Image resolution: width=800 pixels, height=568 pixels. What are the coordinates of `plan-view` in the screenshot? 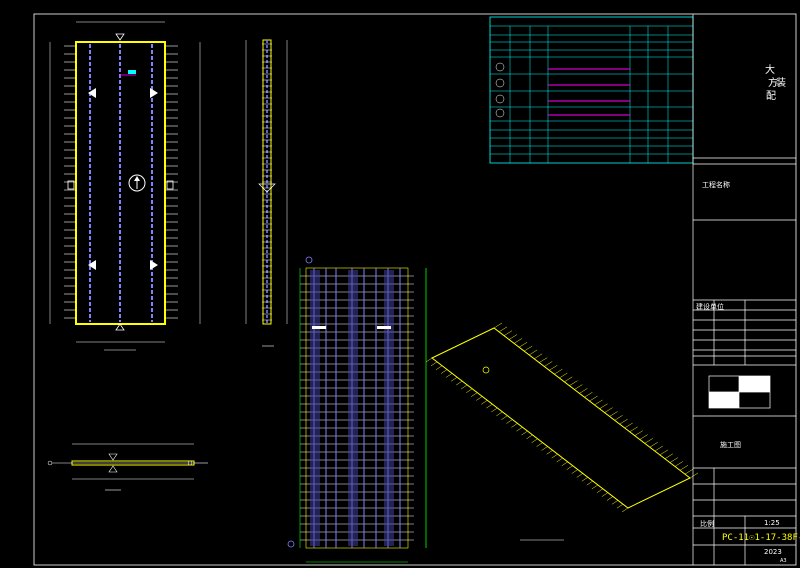 It's located at (125, 186).